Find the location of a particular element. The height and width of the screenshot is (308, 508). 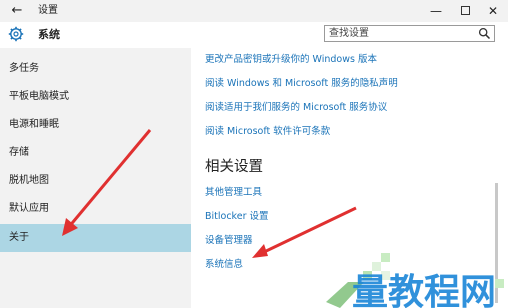

link-system-info: 系统信息 is located at coordinates (224, 264).